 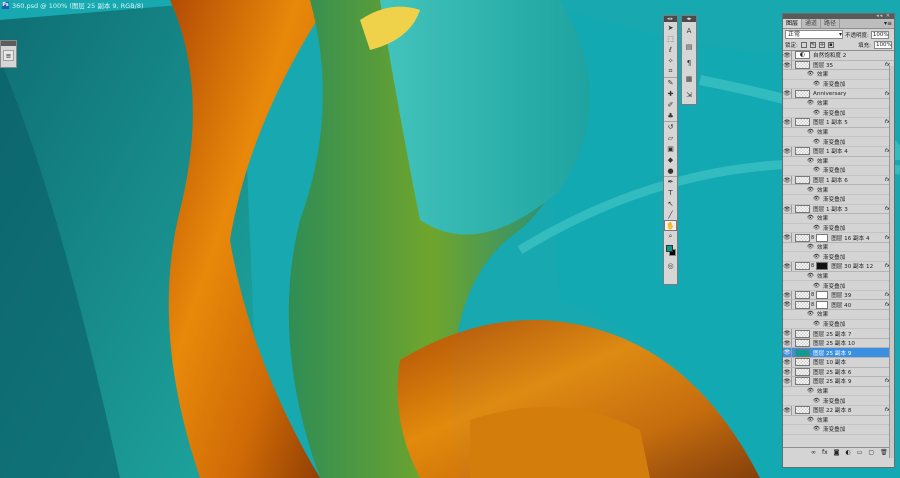 What do you see at coordinates (831, 23) in the screenshot?
I see `tab-paths: 路径` at bounding box center [831, 23].